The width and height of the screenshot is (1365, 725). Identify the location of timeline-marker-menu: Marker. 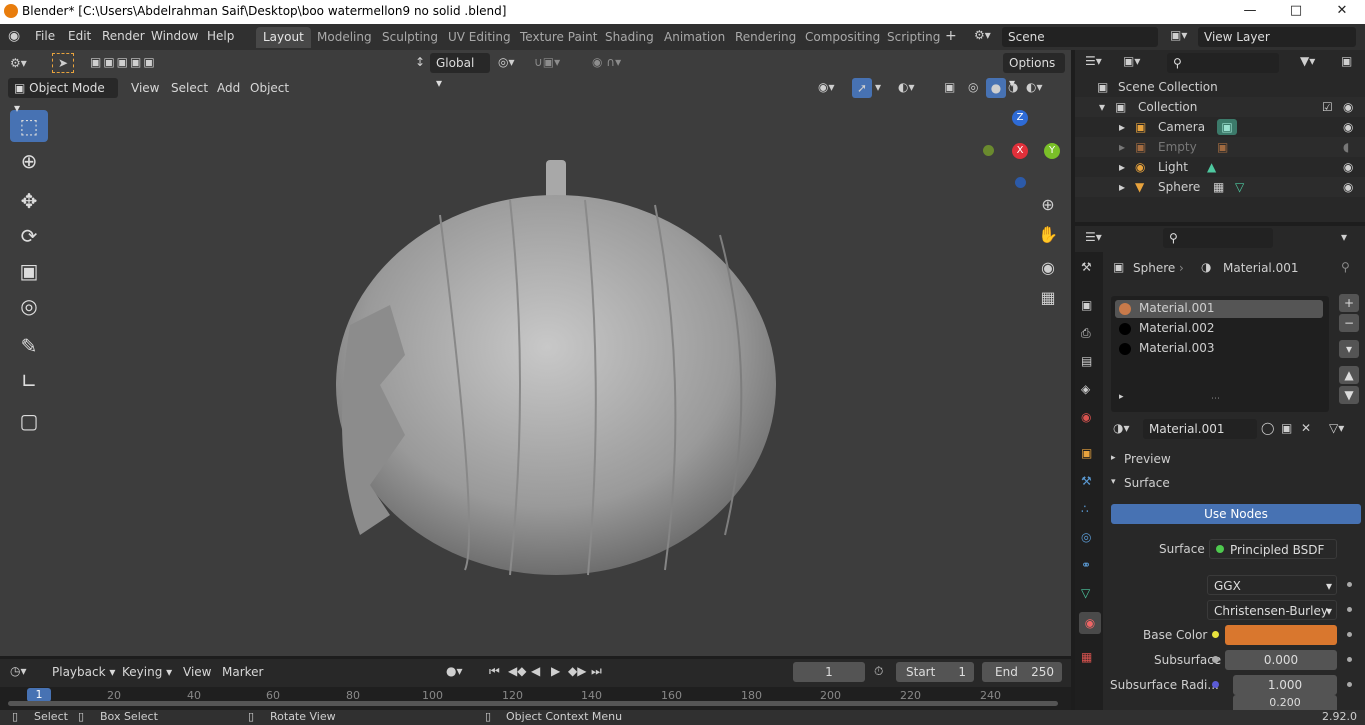
(242, 672).